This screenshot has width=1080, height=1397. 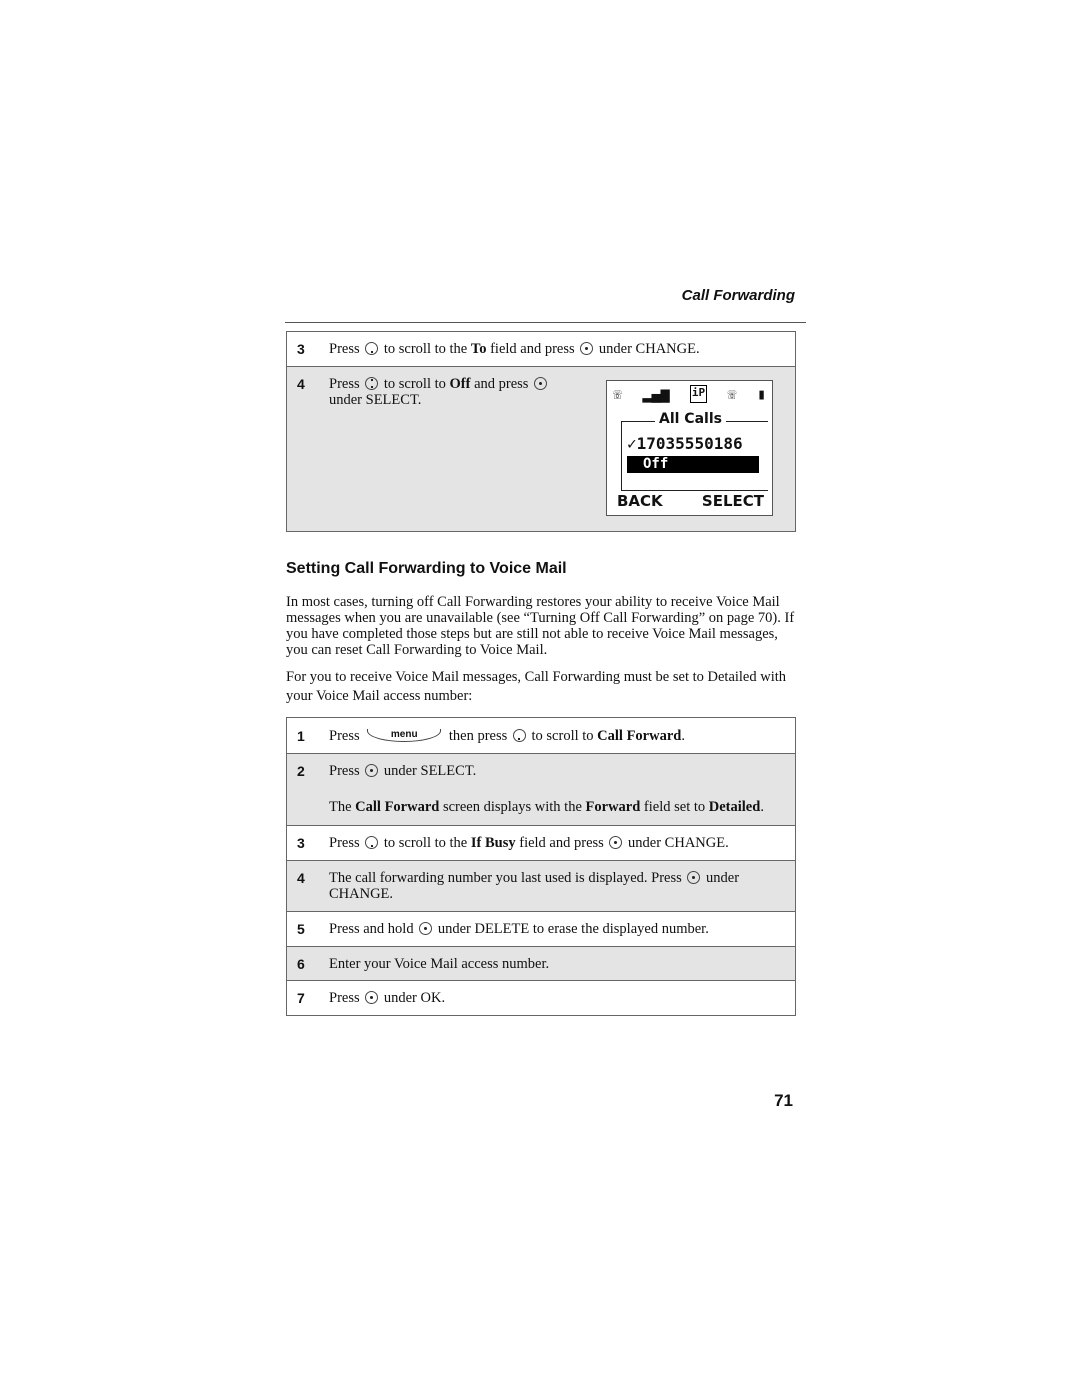 I want to click on step-number: 2, so click(x=301, y=771).